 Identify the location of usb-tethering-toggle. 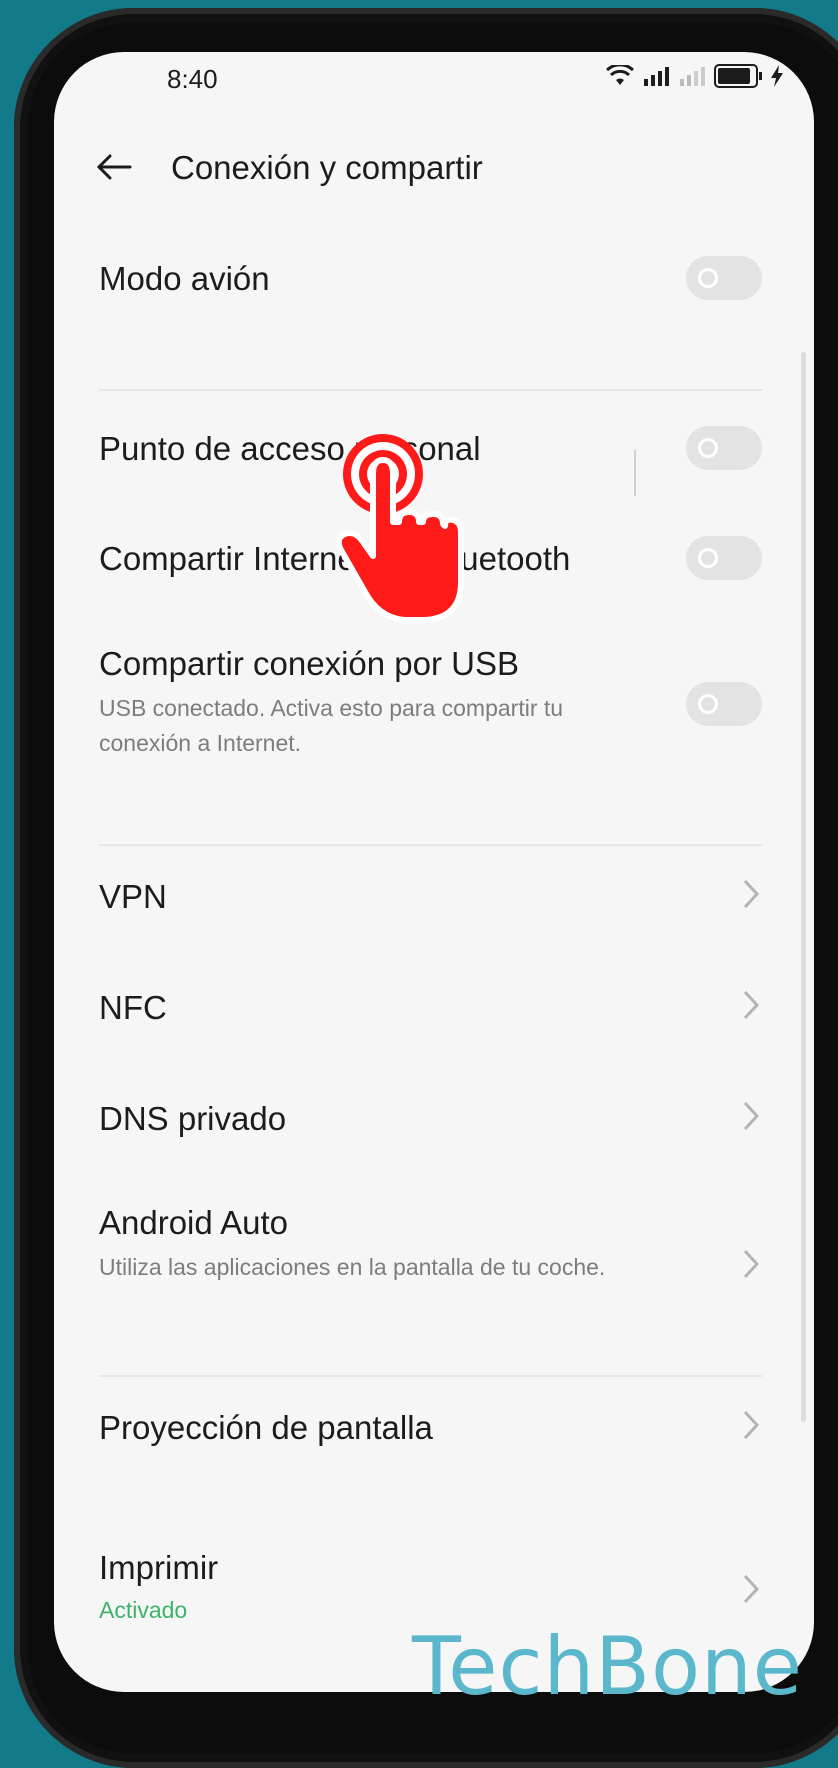
(724, 704).